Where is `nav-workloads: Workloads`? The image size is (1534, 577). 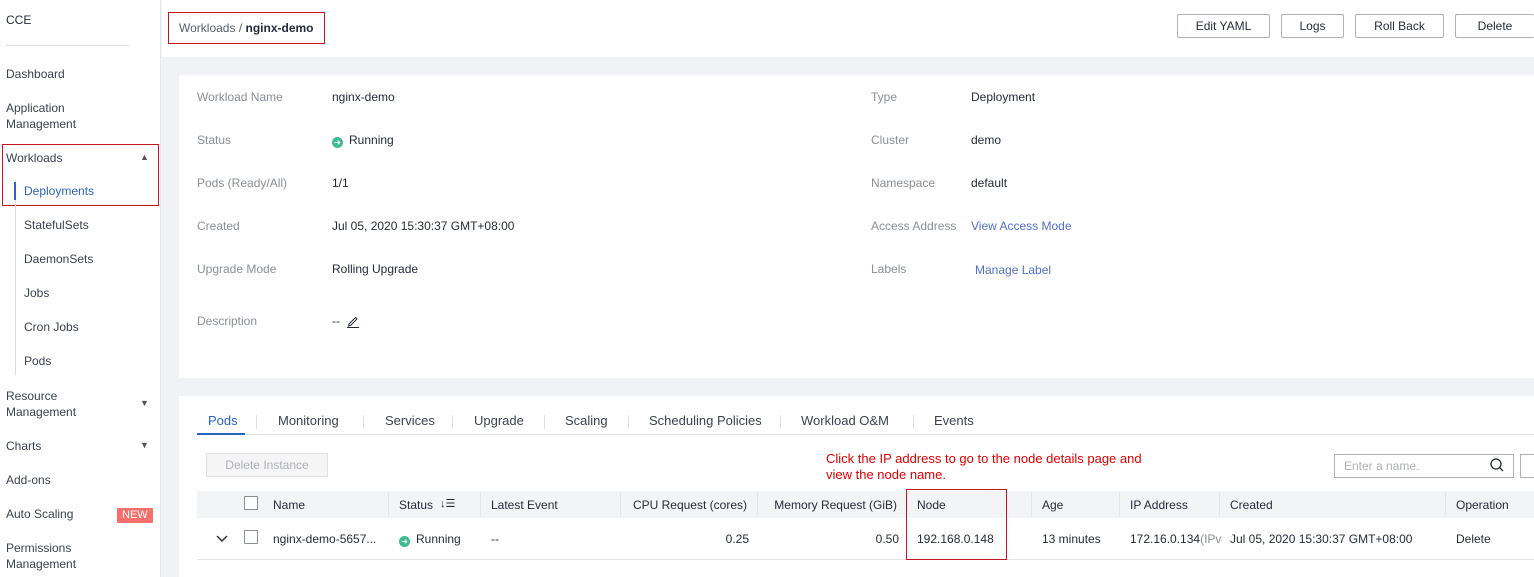
nav-workloads: Workloads is located at coordinates (34, 158).